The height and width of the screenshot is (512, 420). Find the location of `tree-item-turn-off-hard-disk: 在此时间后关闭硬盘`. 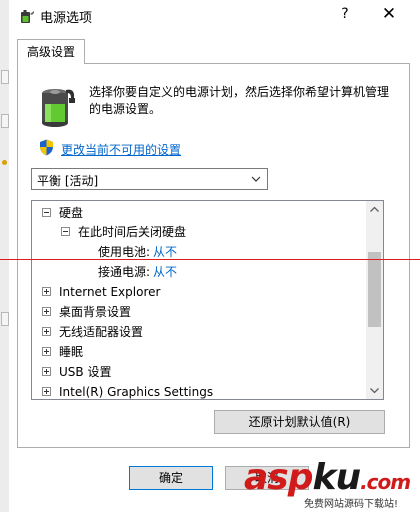

tree-item-turn-off-hard-disk: 在此时间后关闭硬盘 is located at coordinates (197, 232).